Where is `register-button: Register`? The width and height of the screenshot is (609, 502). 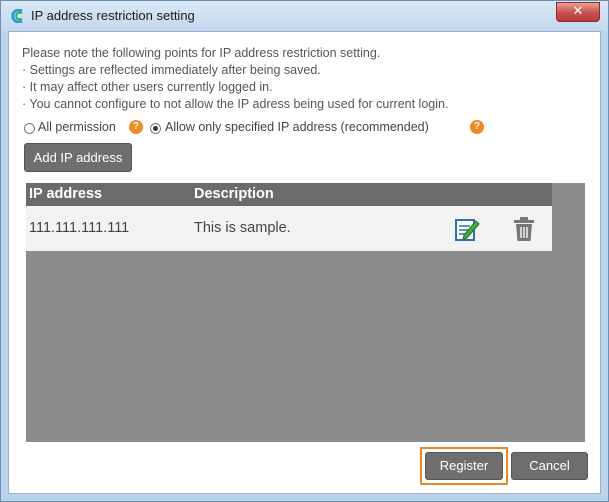 register-button: Register is located at coordinates (464, 466).